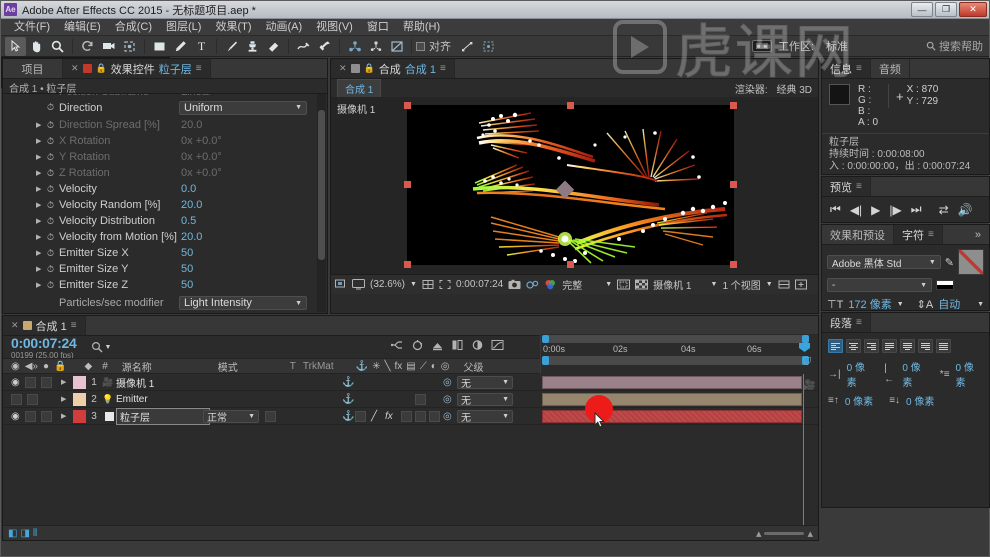 The height and width of the screenshot is (557, 990). I want to click on pixel-aspect-icon, so click(784, 284).